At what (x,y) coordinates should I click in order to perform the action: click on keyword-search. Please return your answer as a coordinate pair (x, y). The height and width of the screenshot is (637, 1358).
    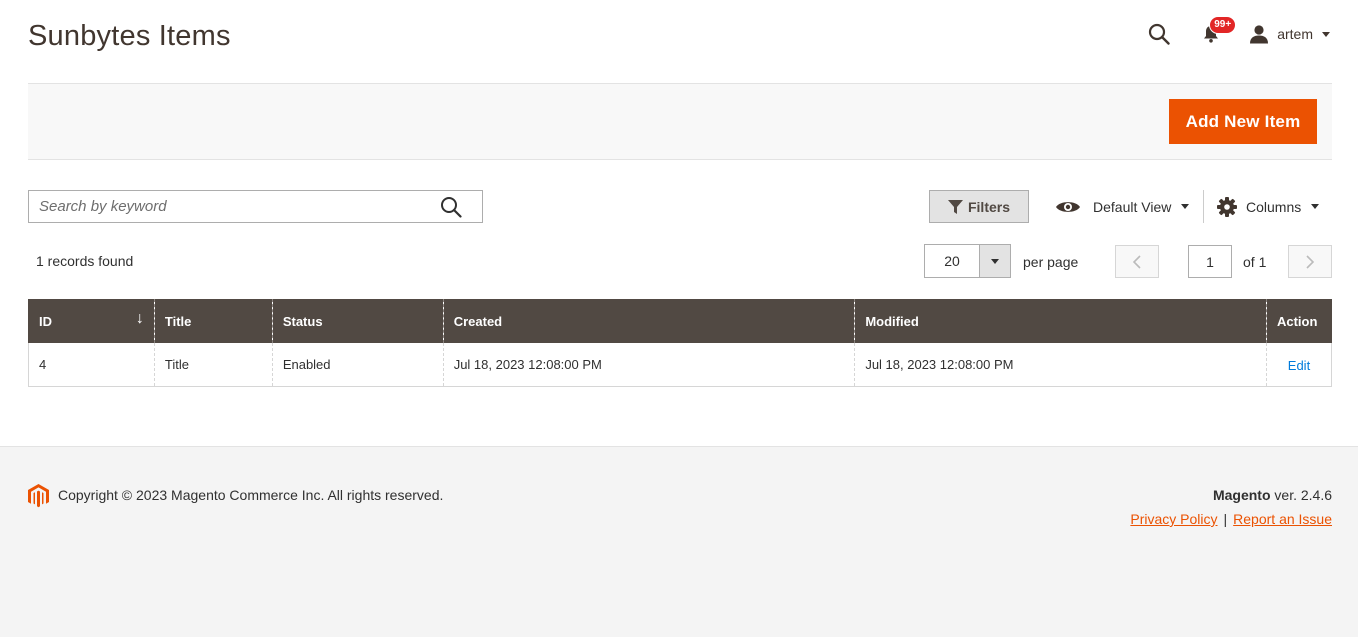
    Looking at the image, I should click on (255, 206).